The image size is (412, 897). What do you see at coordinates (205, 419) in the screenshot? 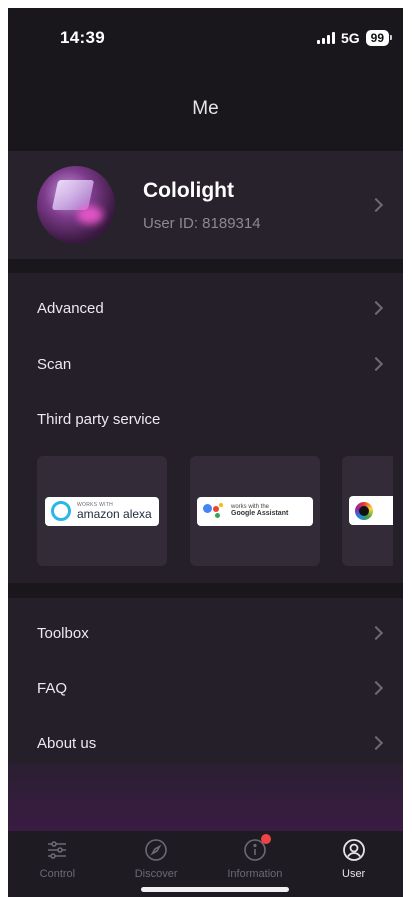
I see `menu-item-third-party-service: Third party service` at bounding box center [205, 419].